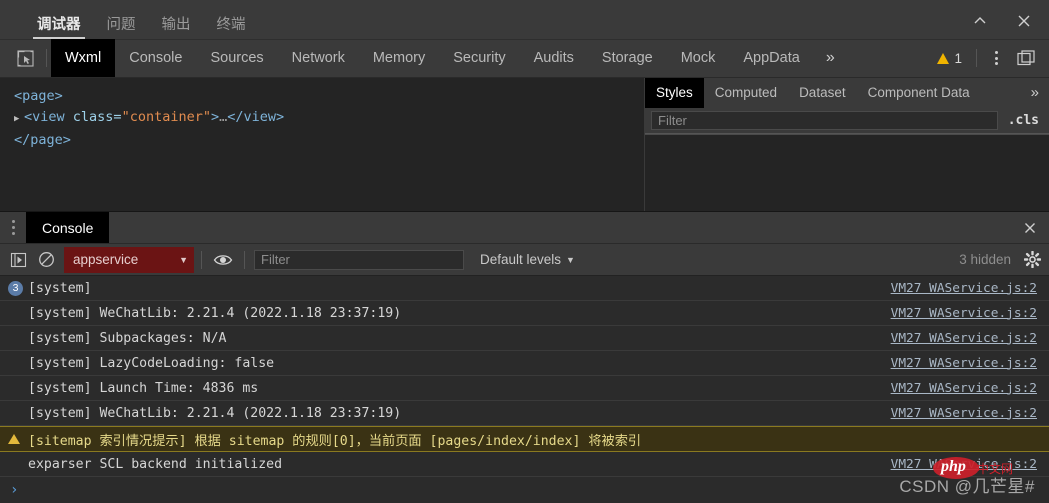 The width and height of the screenshot is (1049, 503). I want to click on expand-triangle-icon: ▶, so click(19, 119).